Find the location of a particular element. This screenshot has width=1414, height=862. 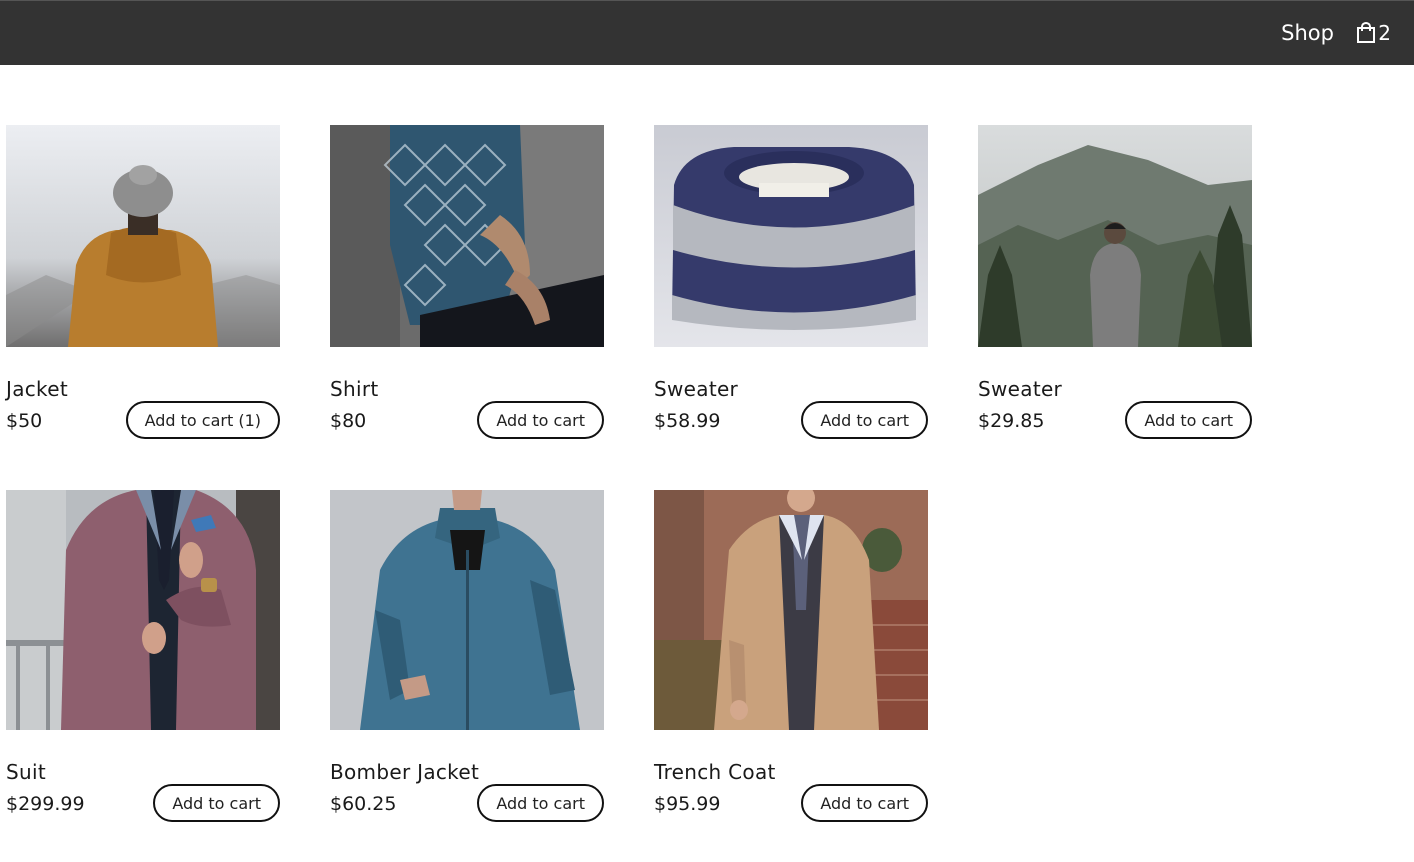

product-name: Shirt is located at coordinates (354, 389).